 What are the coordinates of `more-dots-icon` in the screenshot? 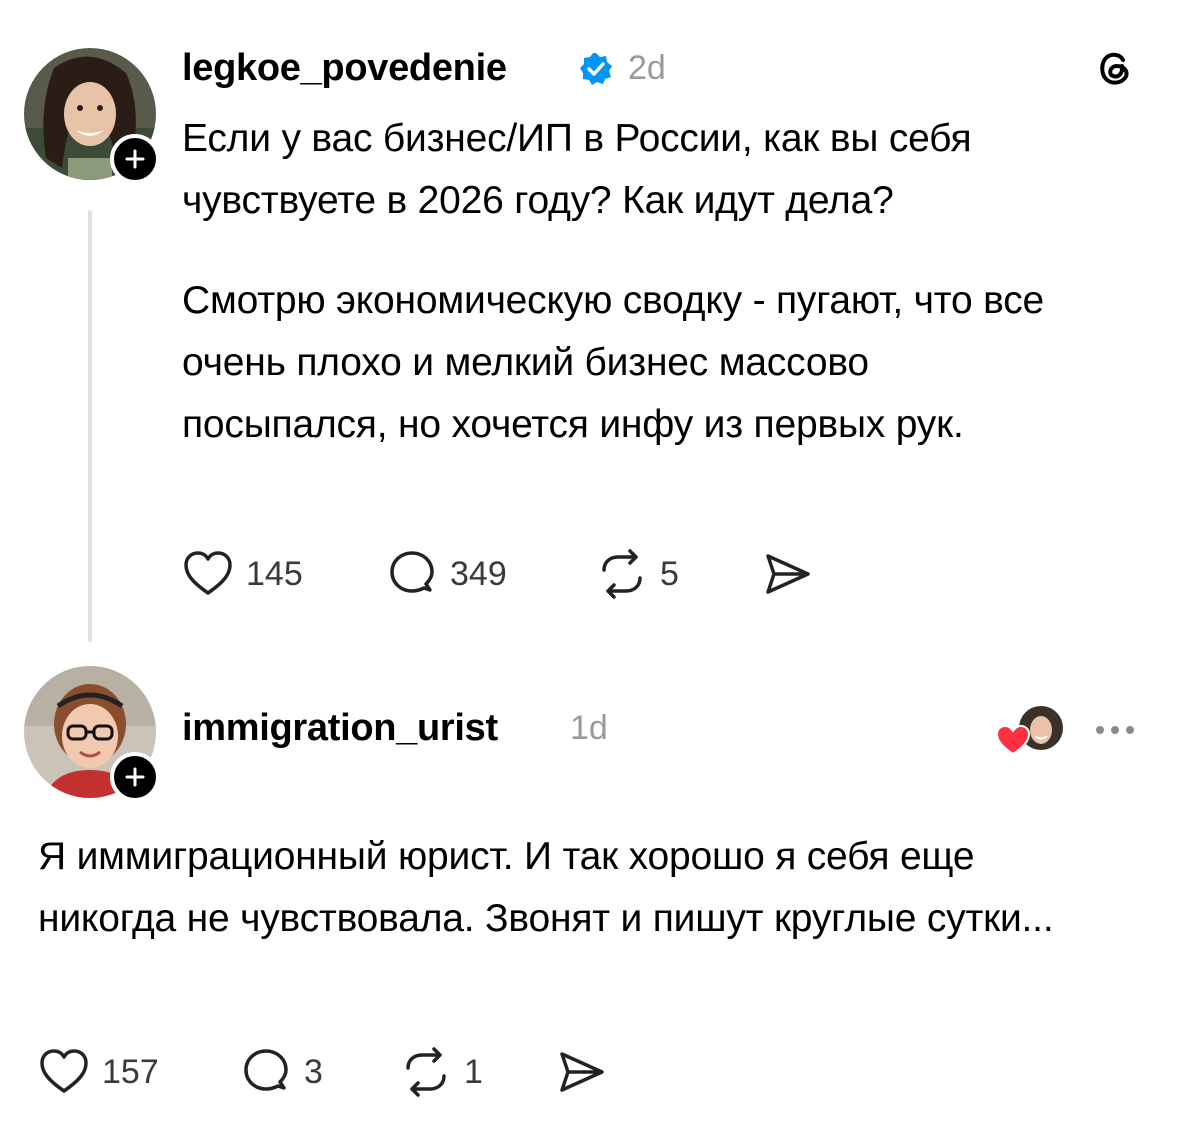 It's located at (1115, 730).